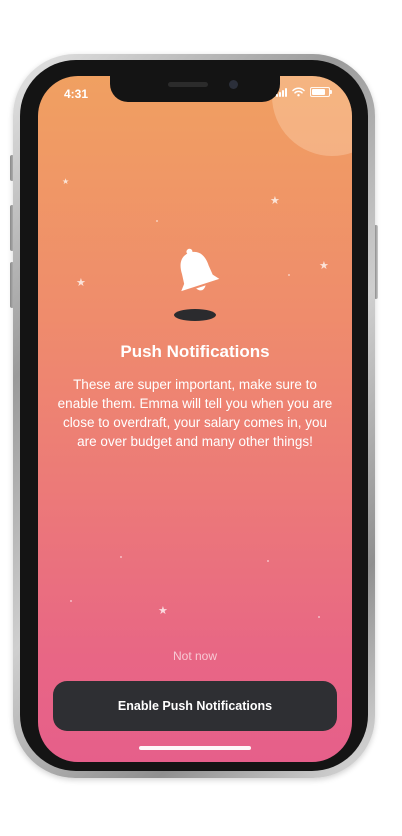  I want to click on bell-icon, so click(197, 284).